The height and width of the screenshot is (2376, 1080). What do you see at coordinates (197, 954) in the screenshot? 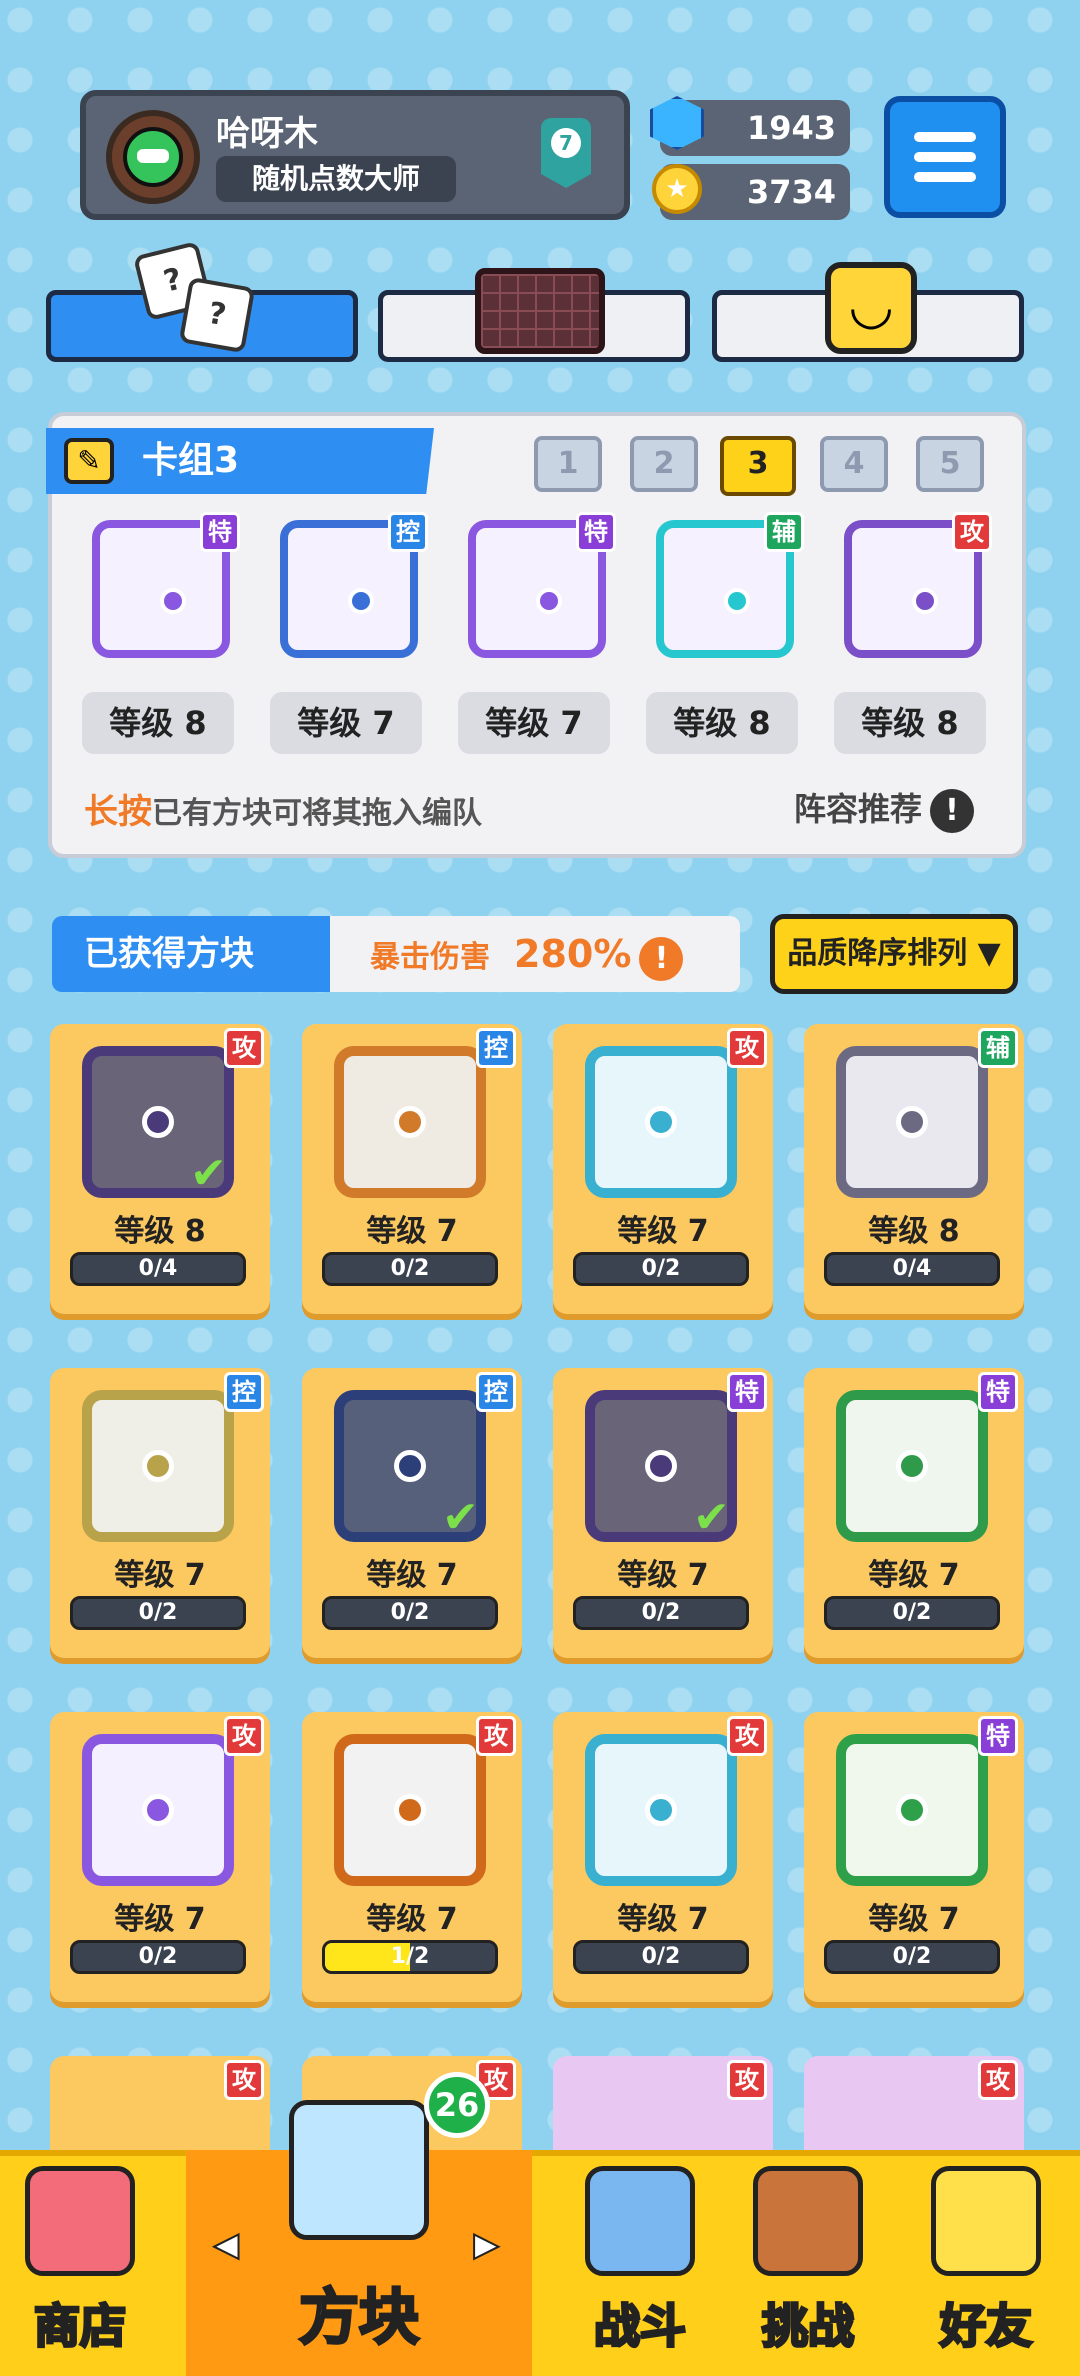
I see `obtained-title: 已获得方块` at bounding box center [197, 954].